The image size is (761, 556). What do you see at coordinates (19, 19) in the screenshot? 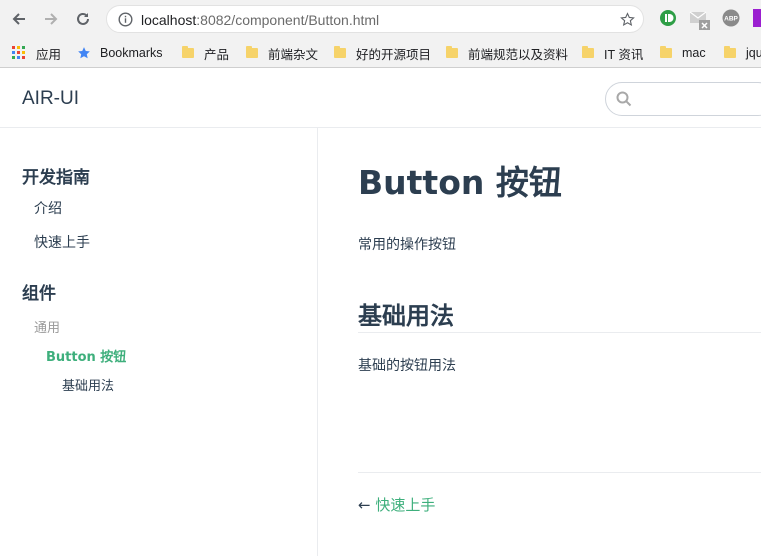
I see `back-icon` at bounding box center [19, 19].